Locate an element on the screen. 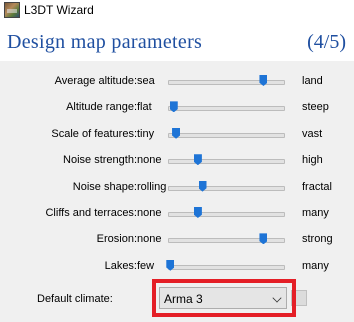  parameter-label: Altitude range: is located at coordinates (101, 107).